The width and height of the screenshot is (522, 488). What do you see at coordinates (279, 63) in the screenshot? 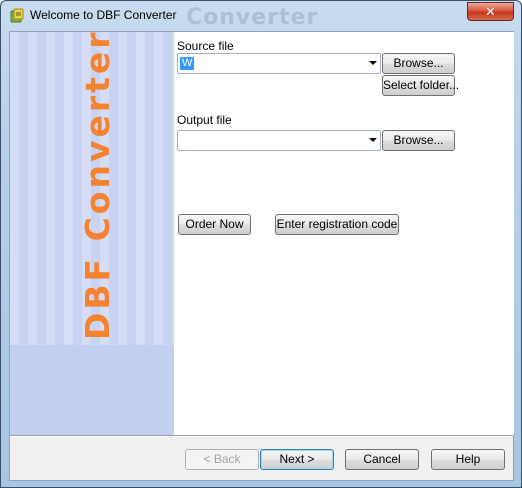
I see `source-file-combo: W` at bounding box center [279, 63].